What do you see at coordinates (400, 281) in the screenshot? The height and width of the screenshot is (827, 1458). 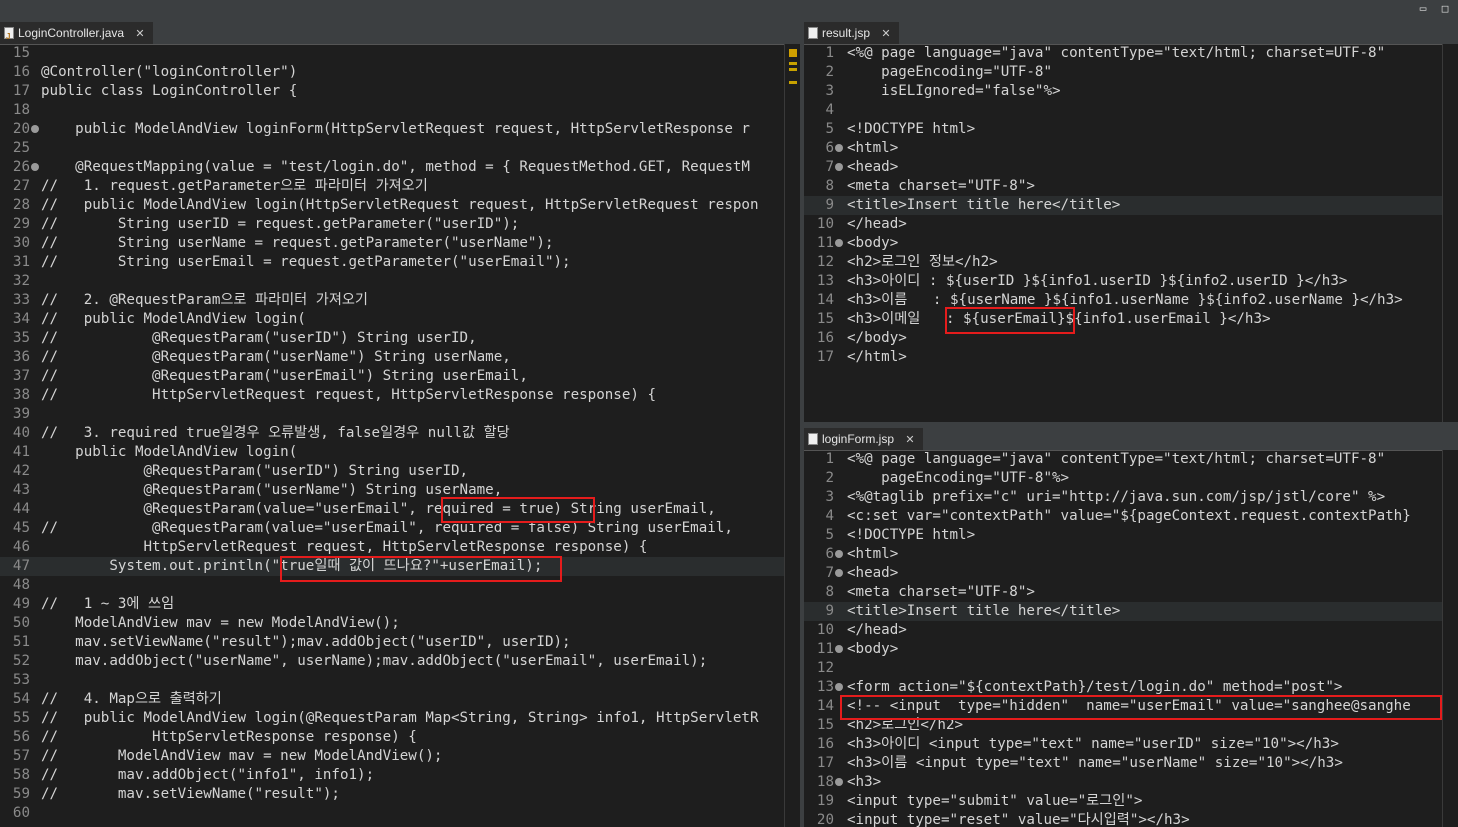 I see `code-line: 32` at bounding box center [400, 281].